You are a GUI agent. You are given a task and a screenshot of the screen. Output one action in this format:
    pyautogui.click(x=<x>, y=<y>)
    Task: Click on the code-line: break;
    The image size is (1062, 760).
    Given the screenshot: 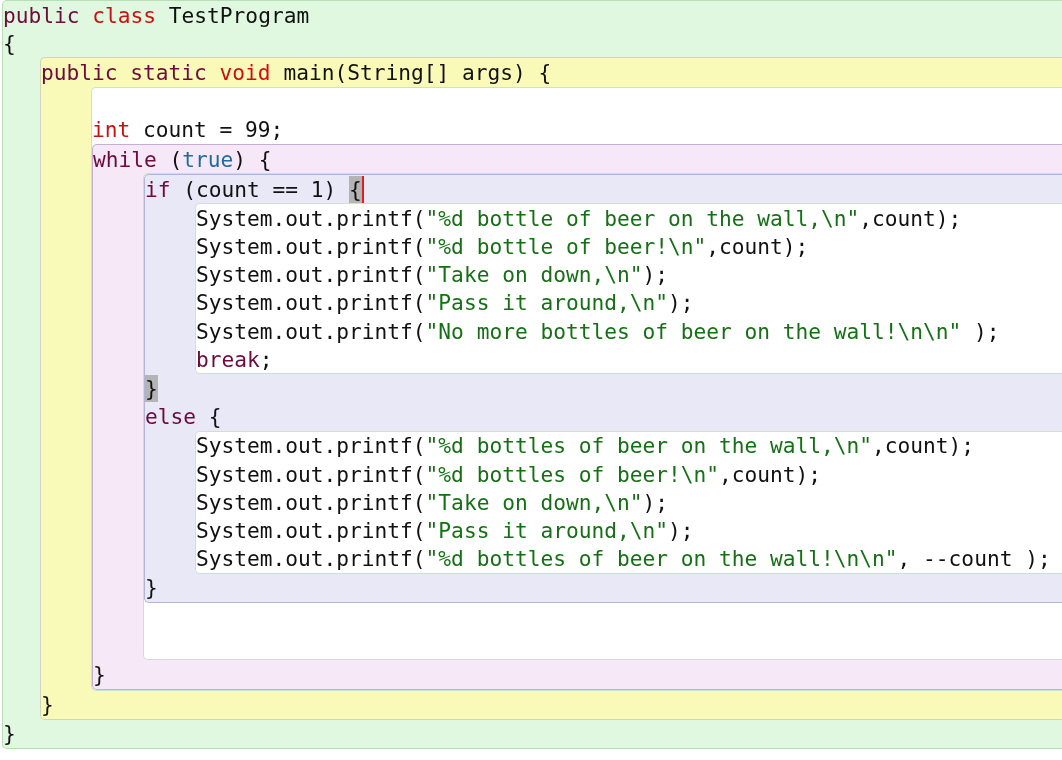 What is the action you would take?
    pyautogui.click(x=235, y=359)
    